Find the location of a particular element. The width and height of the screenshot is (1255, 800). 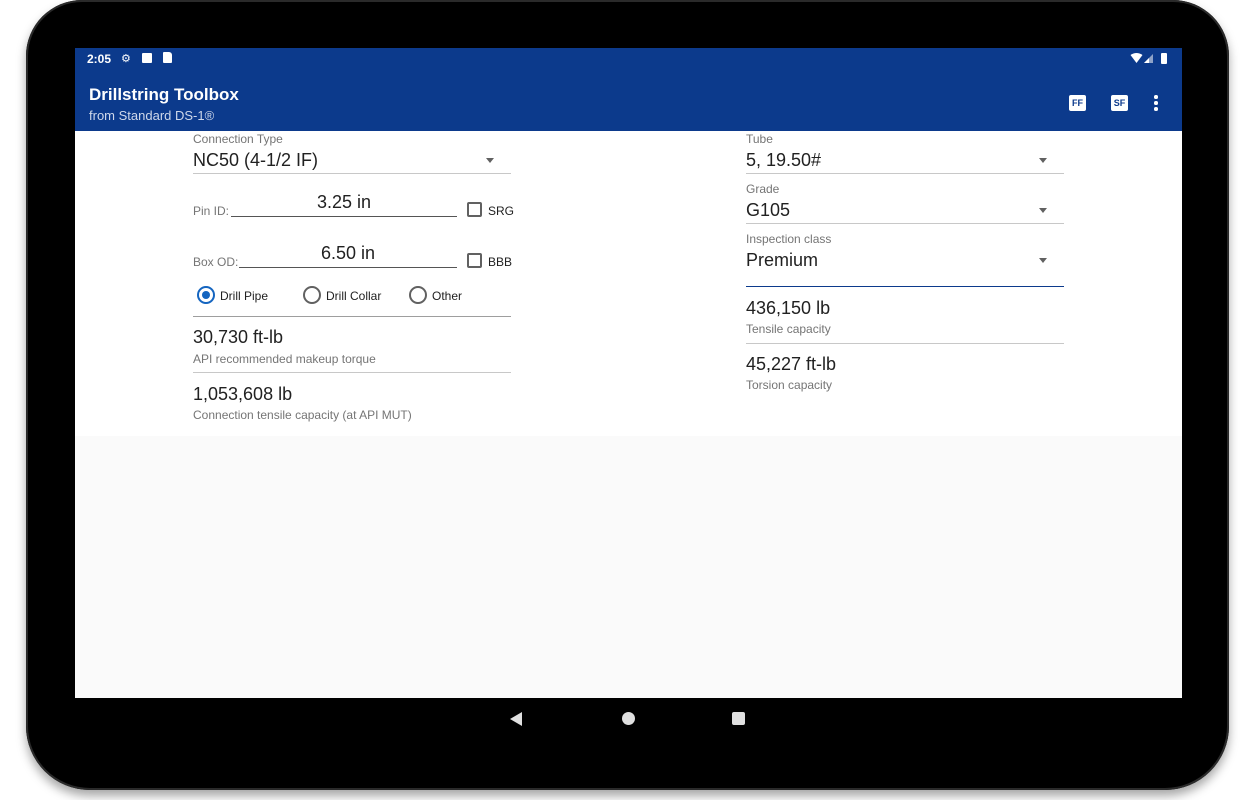

wifi-icon is located at coordinates (1136, 58).